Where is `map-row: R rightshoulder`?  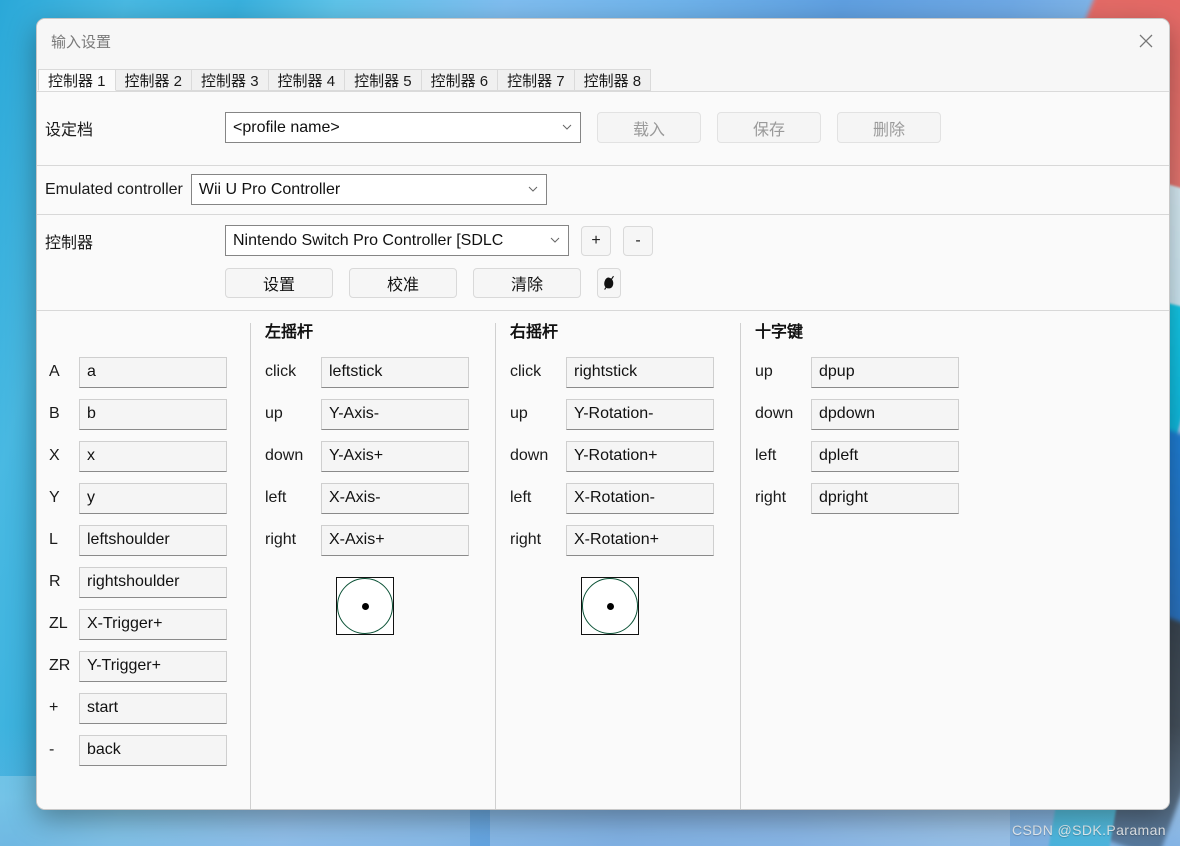 map-row: R rightshoulder is located at coordinates (147, 582).